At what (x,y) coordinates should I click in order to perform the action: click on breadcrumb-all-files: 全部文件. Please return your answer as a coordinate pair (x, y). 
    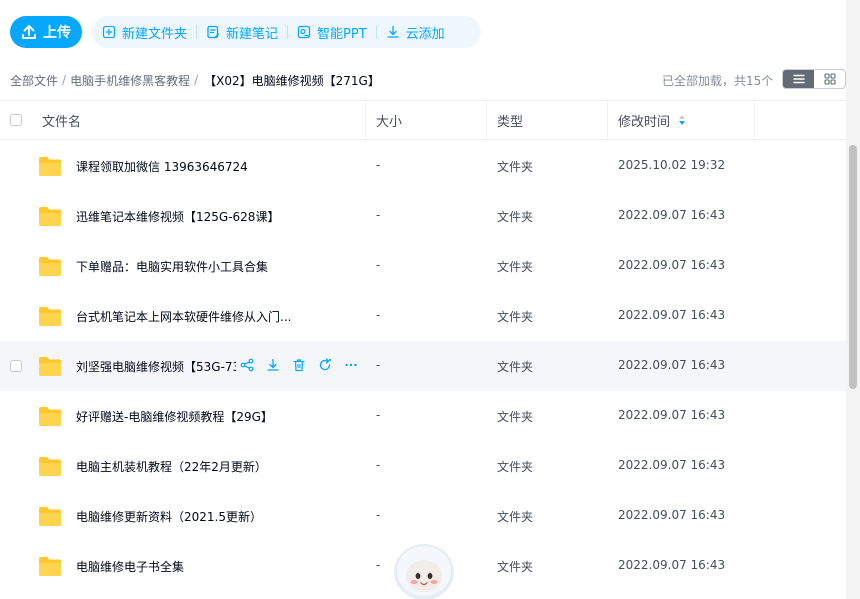
    Looking at the image, I should click on (34, 80).